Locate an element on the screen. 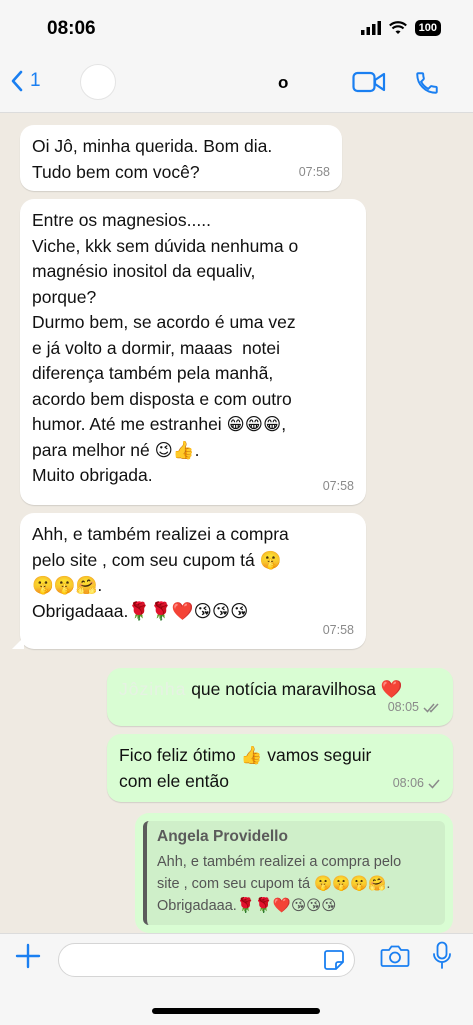  bubble-tail is located at coordinates (18, 643).